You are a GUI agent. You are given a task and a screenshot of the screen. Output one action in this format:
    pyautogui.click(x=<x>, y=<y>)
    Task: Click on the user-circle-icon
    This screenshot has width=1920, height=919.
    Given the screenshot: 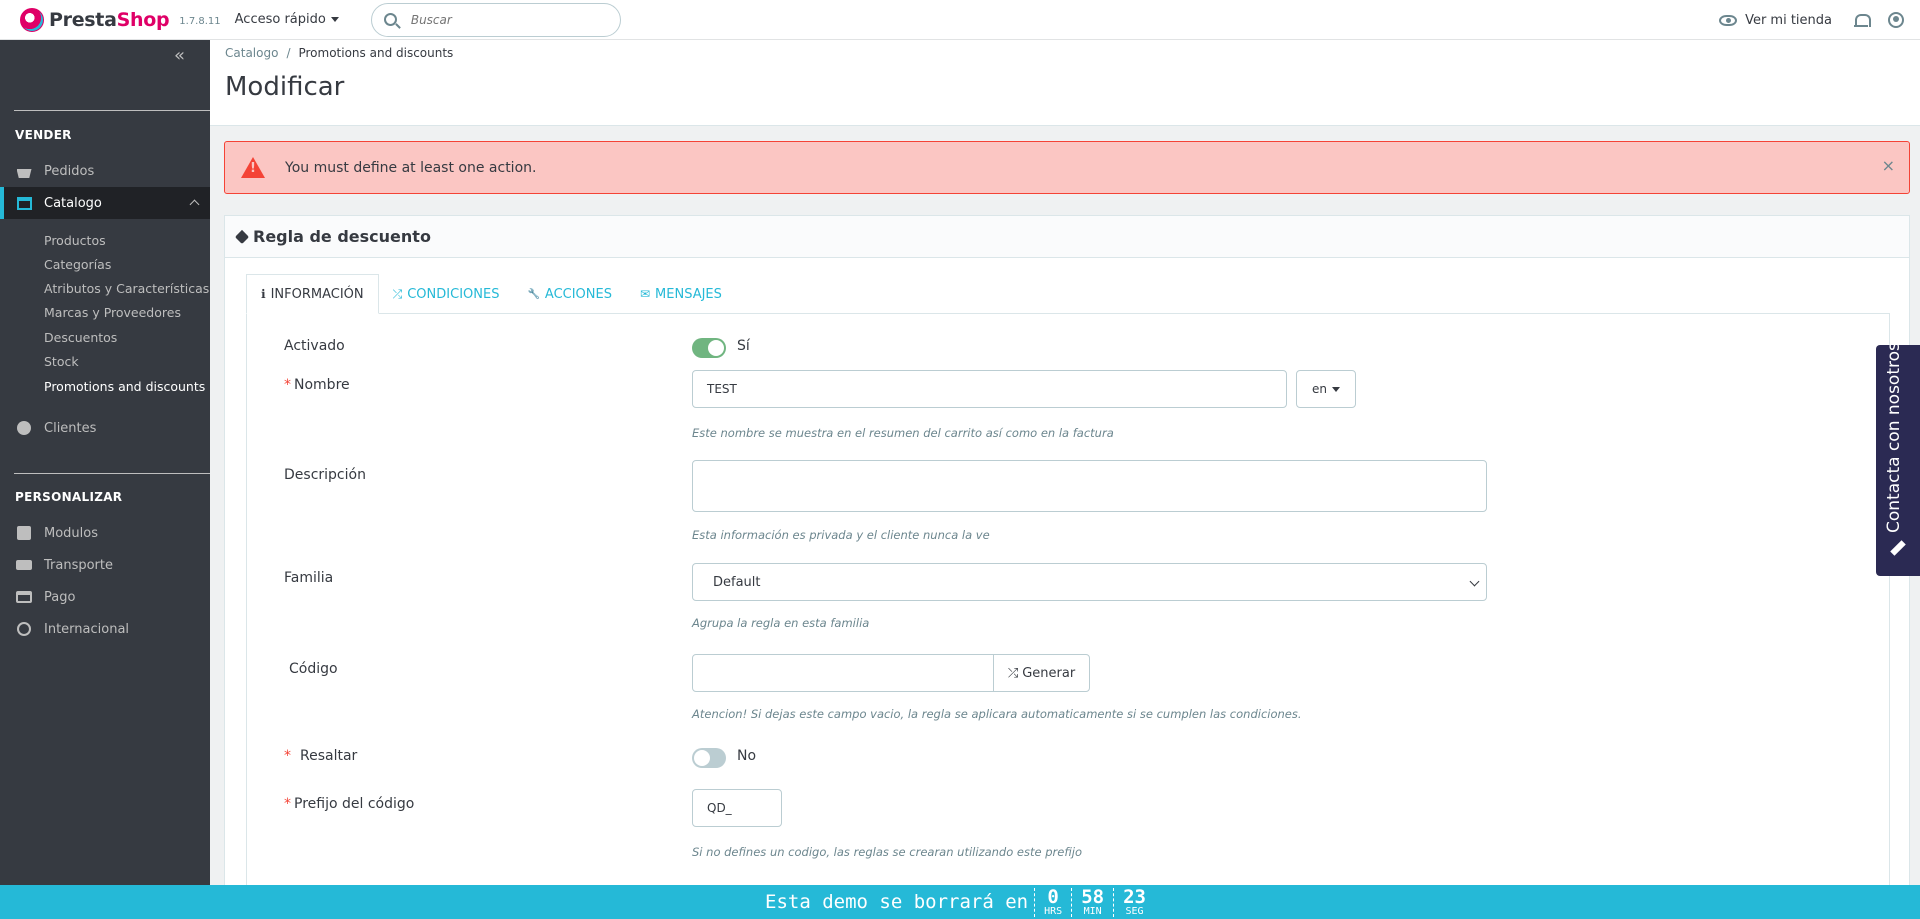 What is the action you would take?
    pyautogui.click(x=24, y=428)
    